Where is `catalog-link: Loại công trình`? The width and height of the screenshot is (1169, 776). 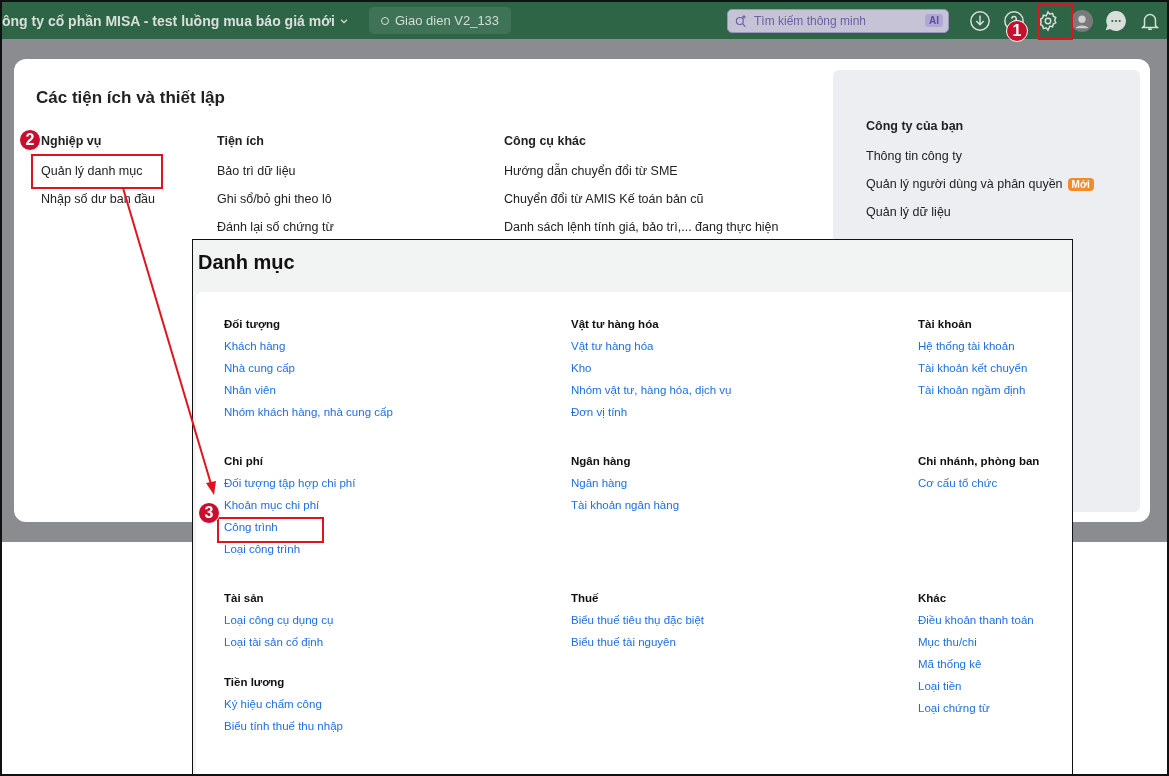
catalog-link: Loại công trình is located at coordinates (262, 549).